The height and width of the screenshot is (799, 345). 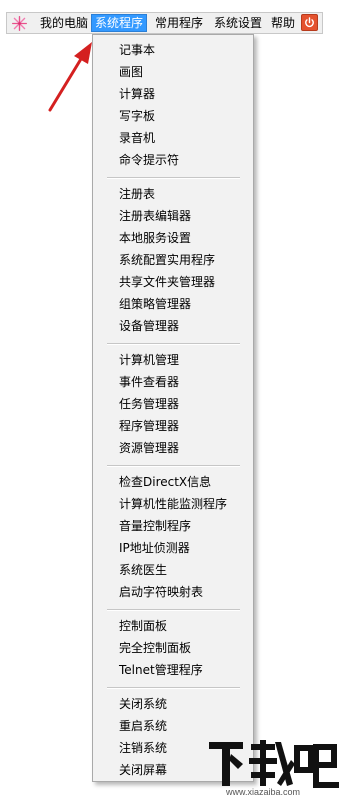 I want to click on menu-item-command-prompt: 命令提示符, so click(x=149, y=160).